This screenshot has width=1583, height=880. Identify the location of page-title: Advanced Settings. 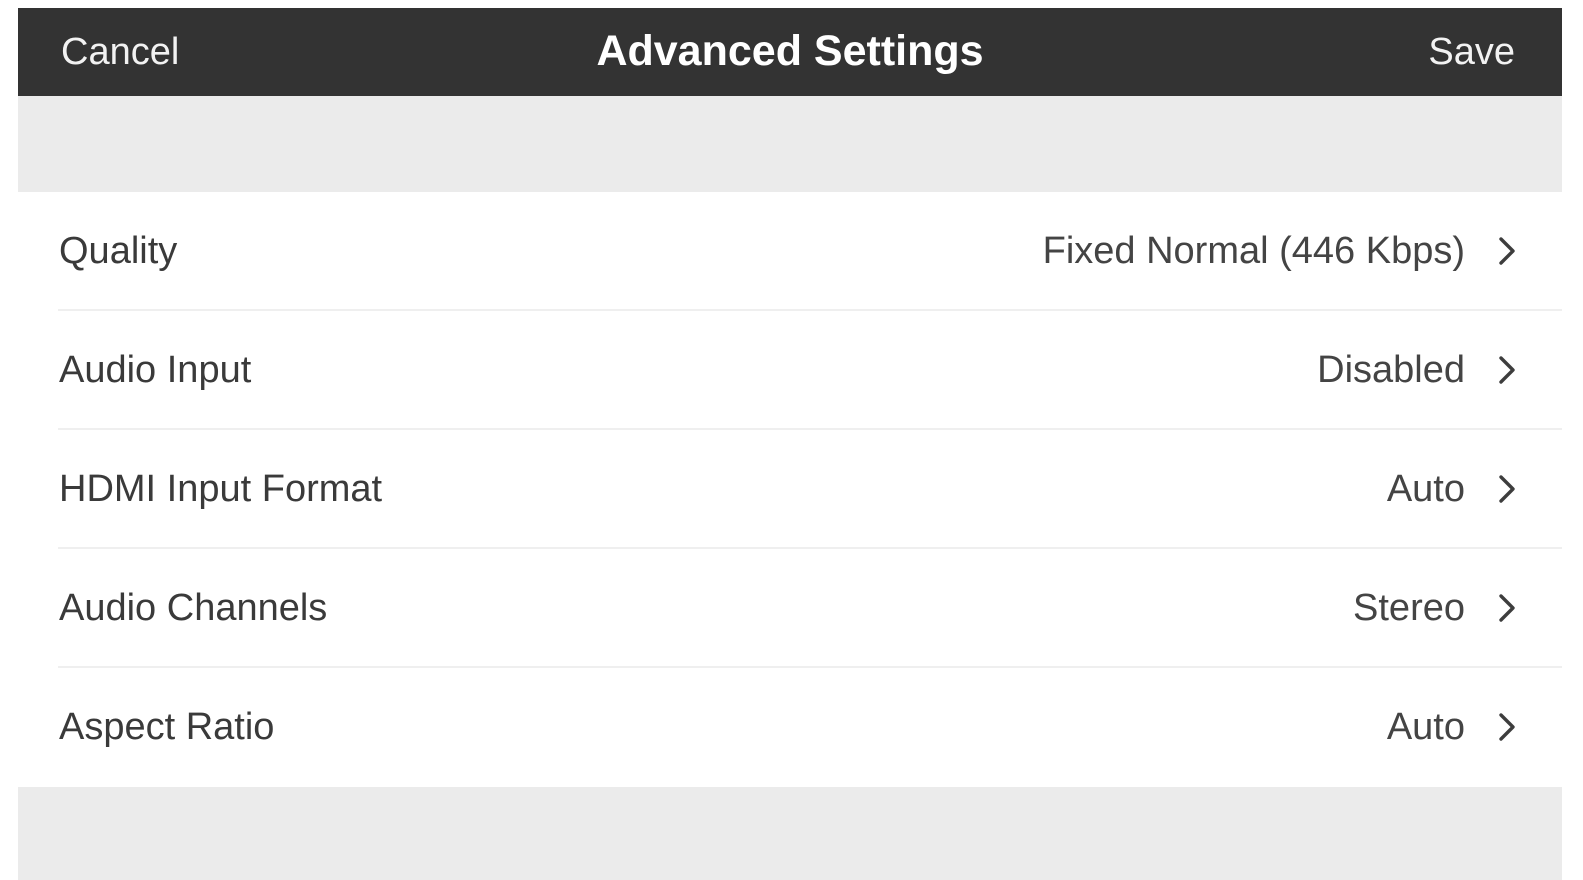
(790, 51).